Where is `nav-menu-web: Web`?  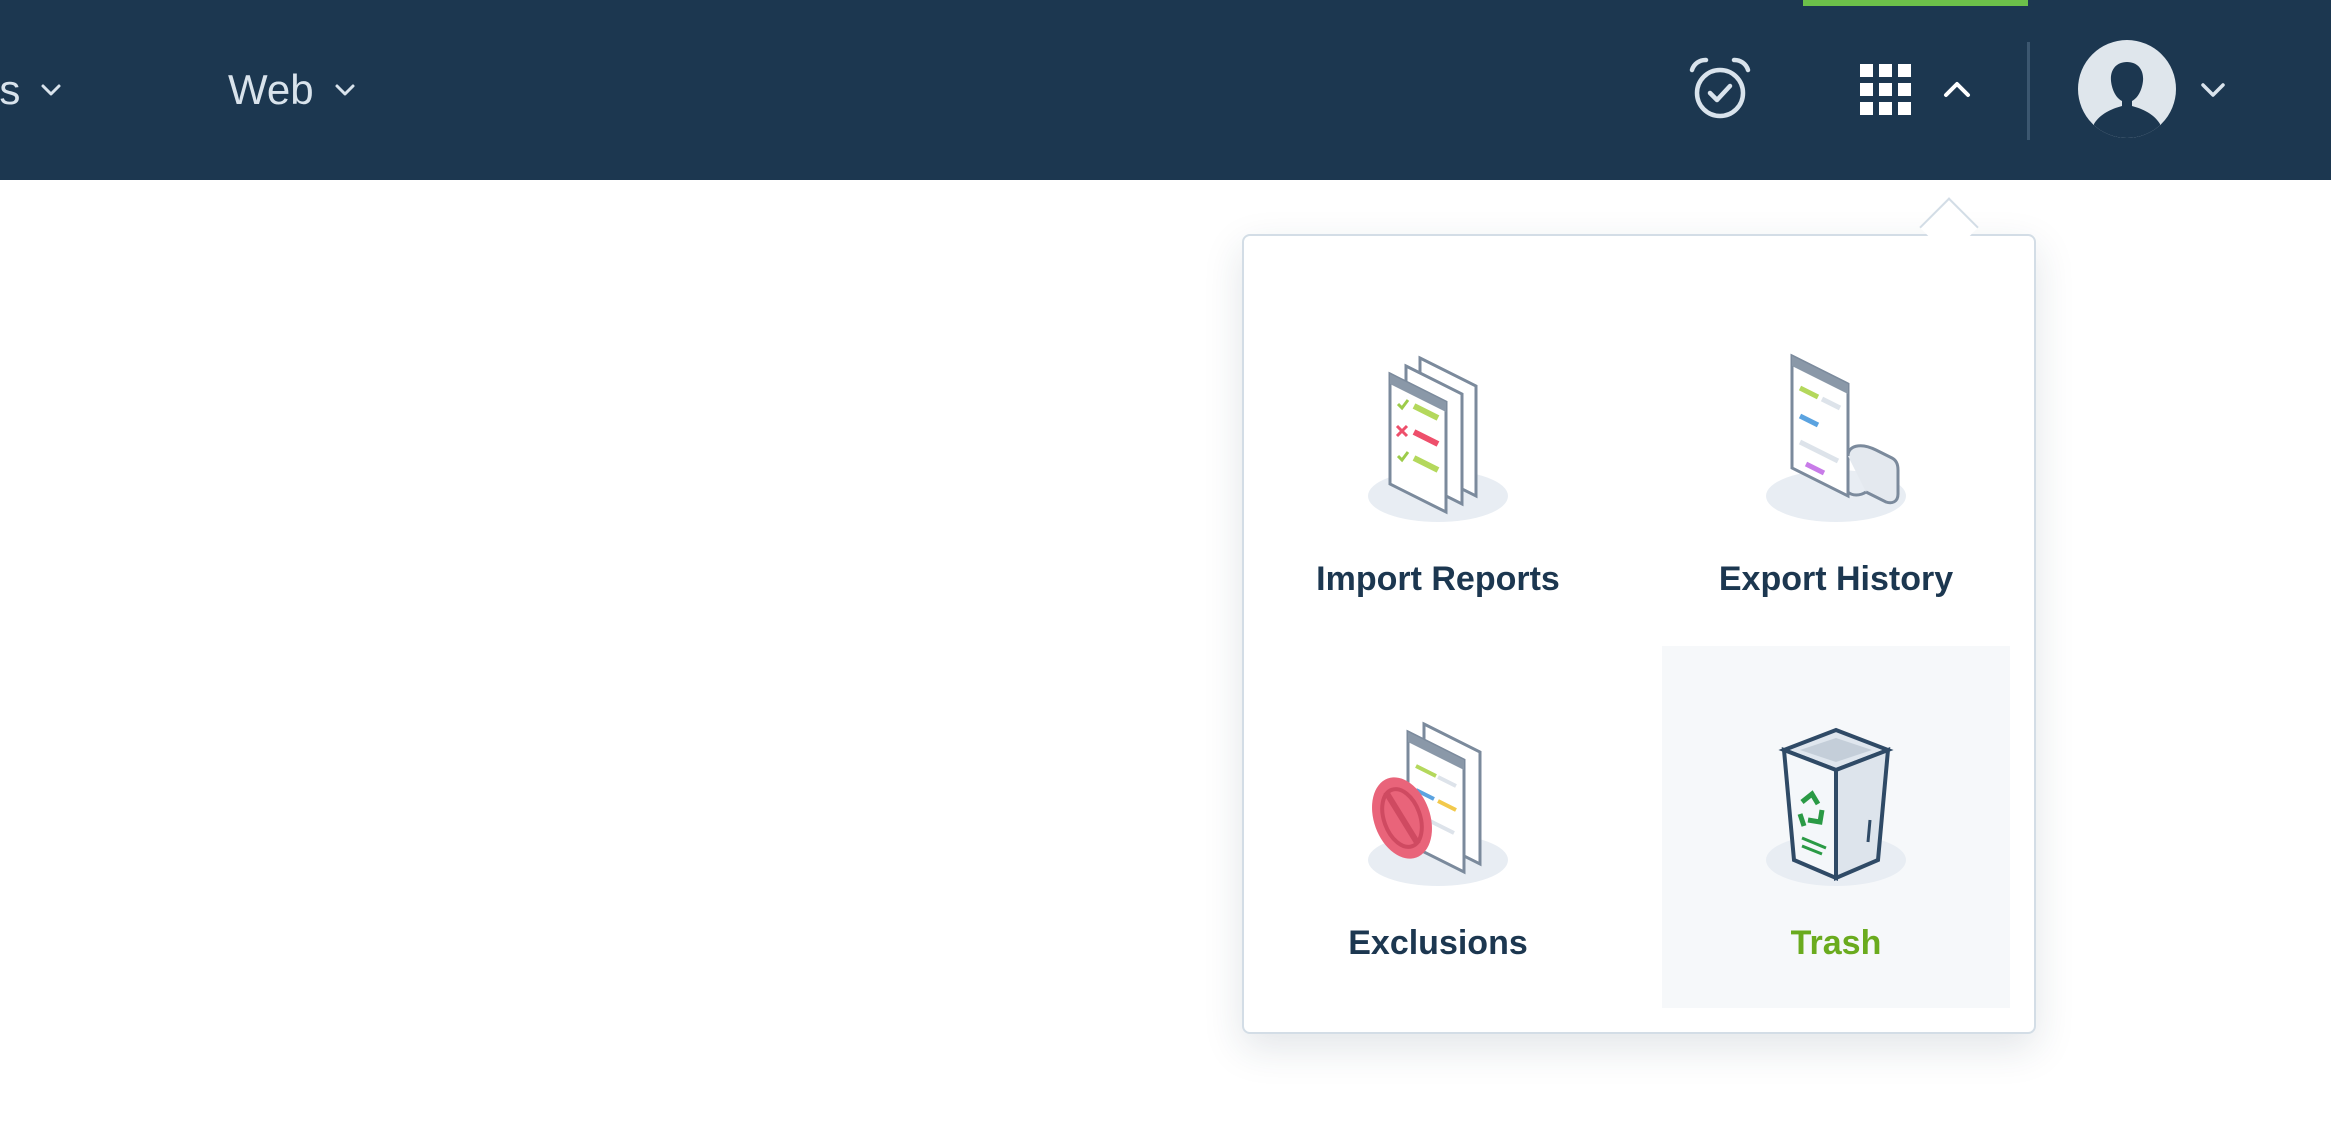 nav-menu-web: Web is located at coordinates (292, 90).